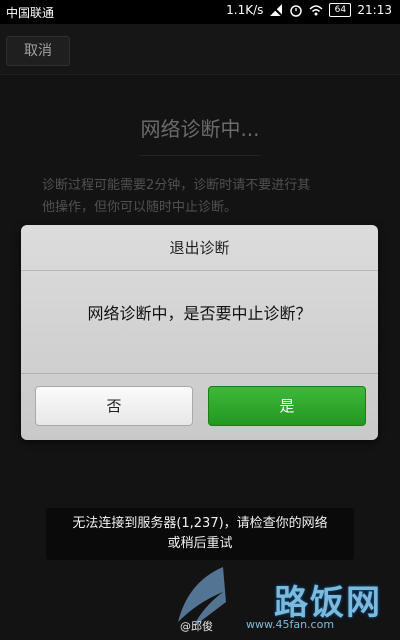 The image size is (400, 640). I want to click on dialog-message: 网络诊断中，是否要中止诊断？, so click(199, 313).